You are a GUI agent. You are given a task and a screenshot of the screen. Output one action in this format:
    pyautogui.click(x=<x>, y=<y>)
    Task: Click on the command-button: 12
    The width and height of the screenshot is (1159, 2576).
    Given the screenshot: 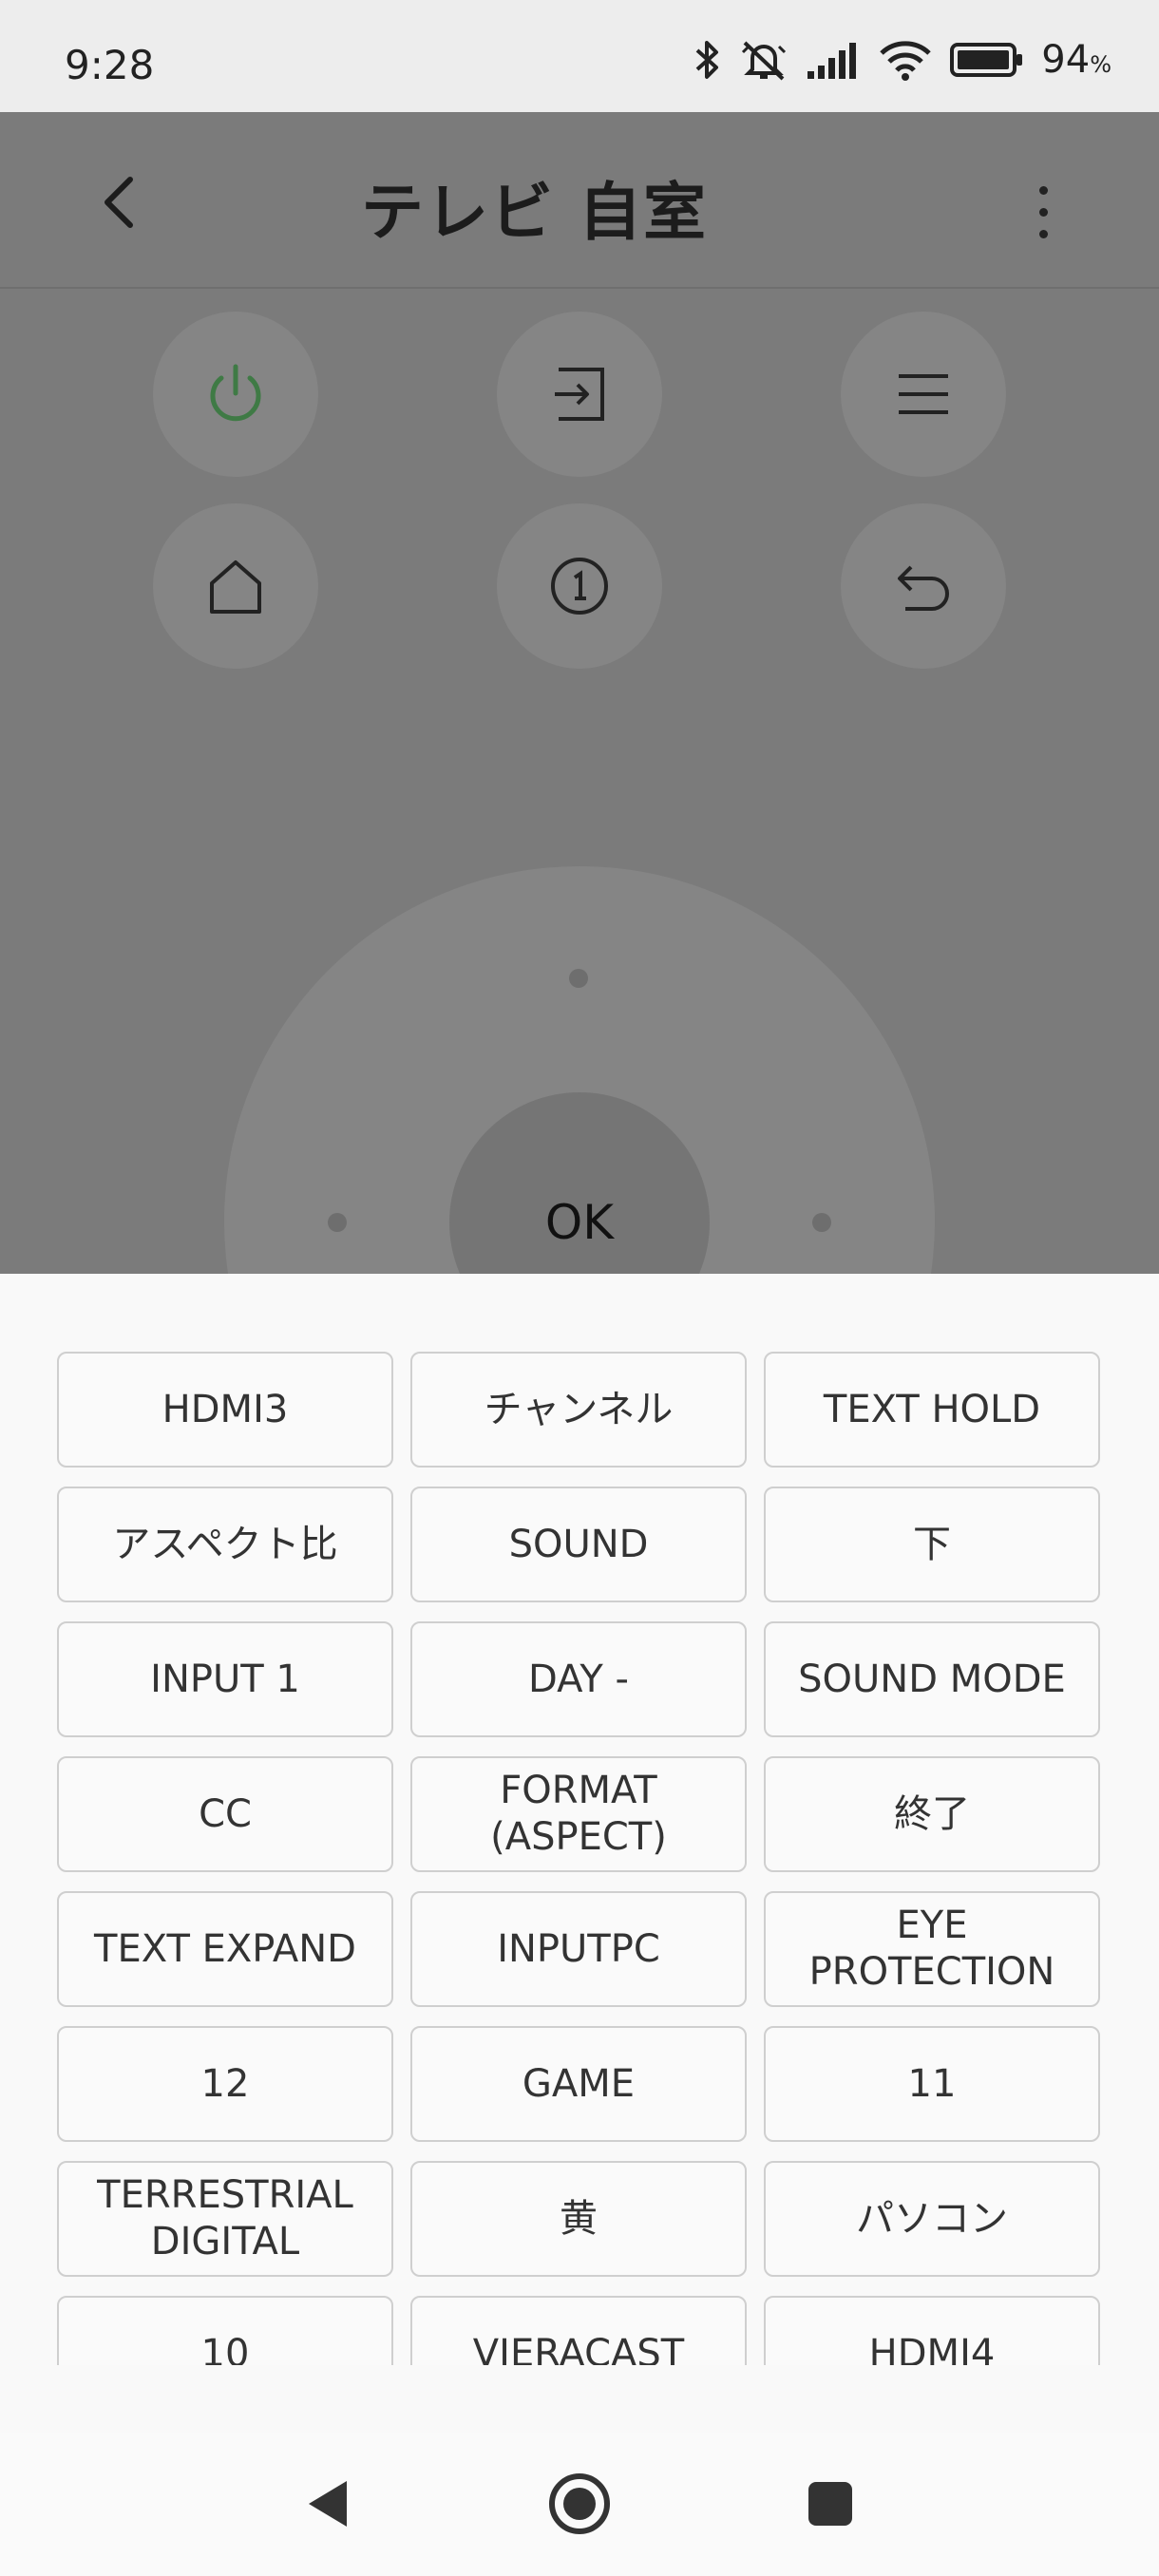 What is the action you would take?
    pyautogui.click(x=225, y=2084)
    